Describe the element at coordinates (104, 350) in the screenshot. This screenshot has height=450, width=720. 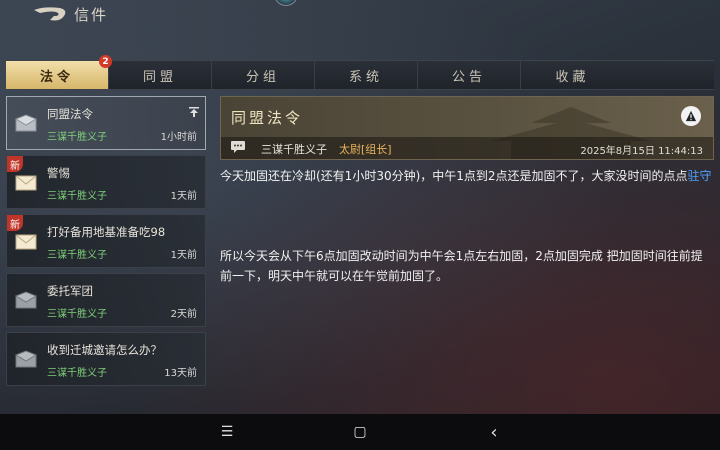
I see `mail-subject: 收到迁城邀请怎么办？` at that location.